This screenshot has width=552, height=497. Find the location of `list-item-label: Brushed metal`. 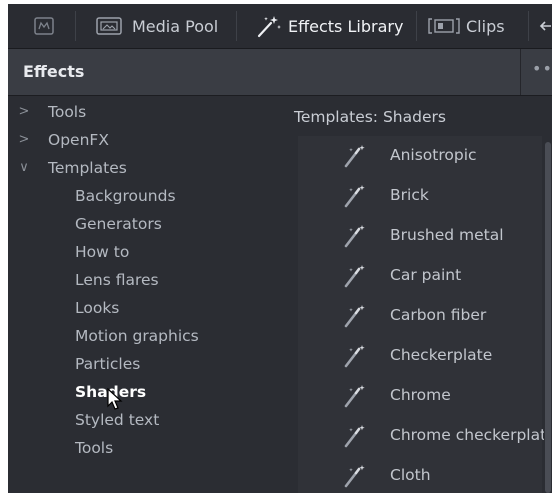

list-item-label: Brushed metal is located at coordinates (447, 235).